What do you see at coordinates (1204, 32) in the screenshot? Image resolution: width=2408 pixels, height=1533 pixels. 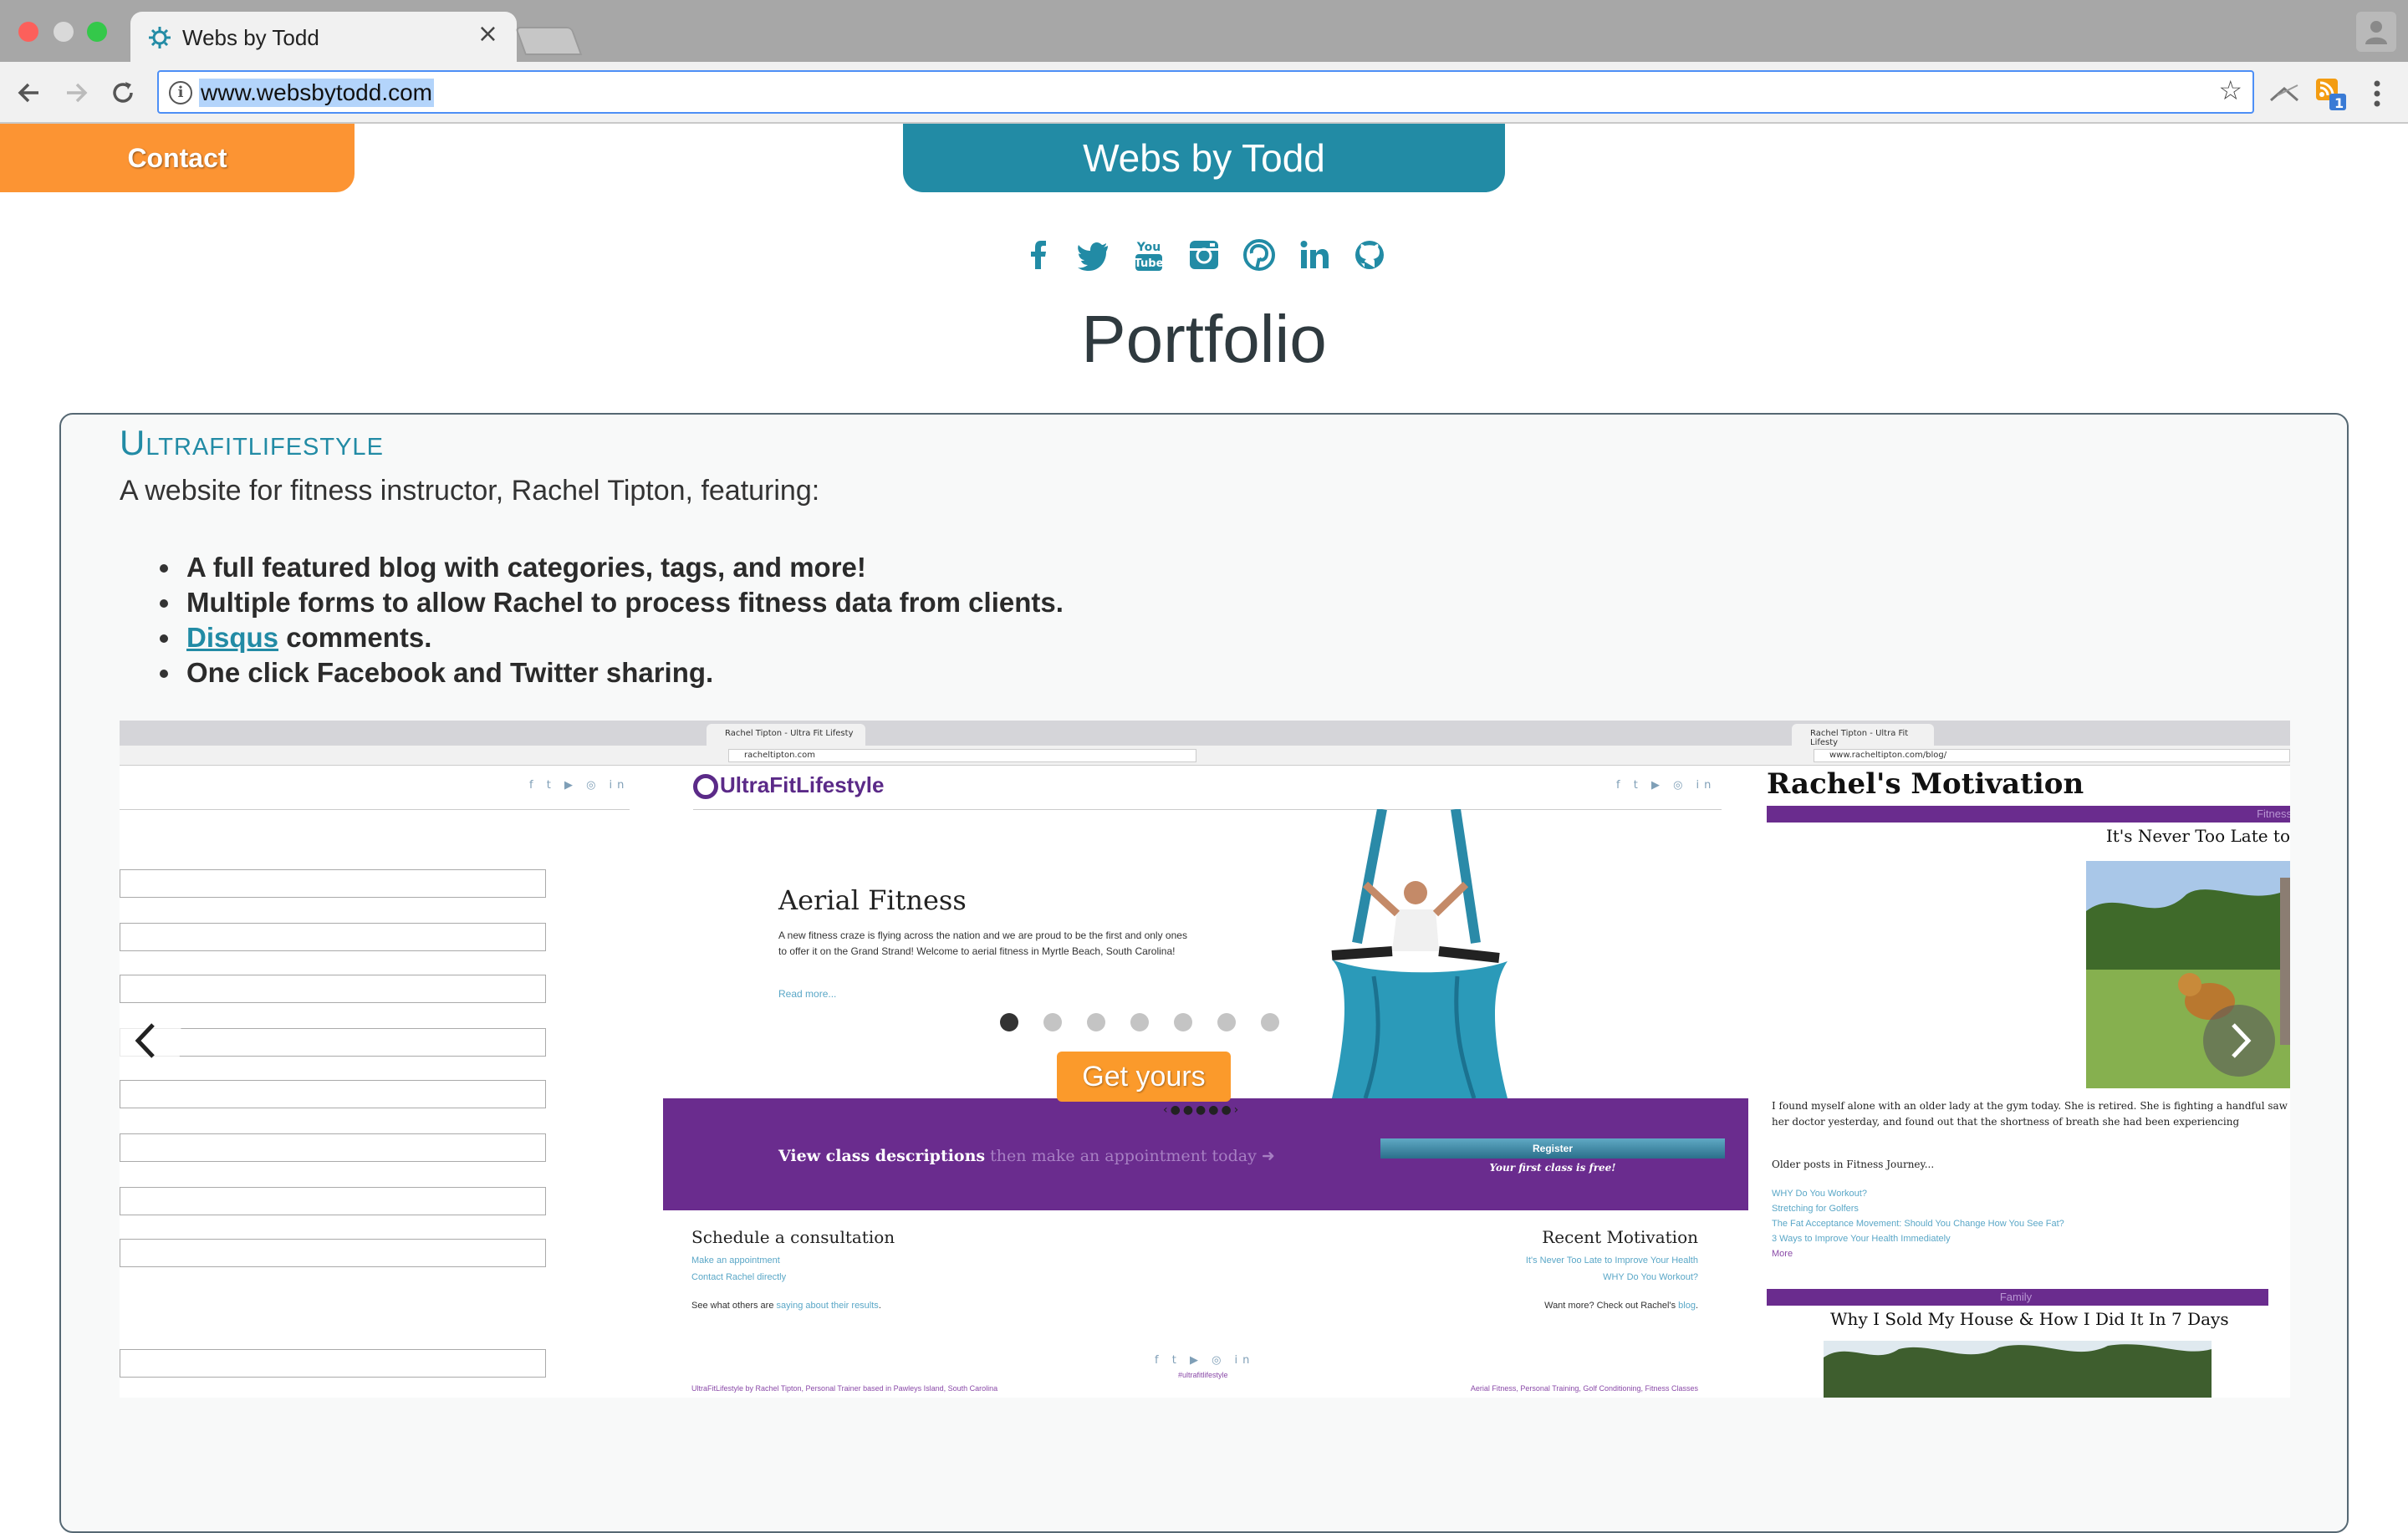 I see `browser-titlebar: Webs by Todd ×` at bounding box center [1204, 32].